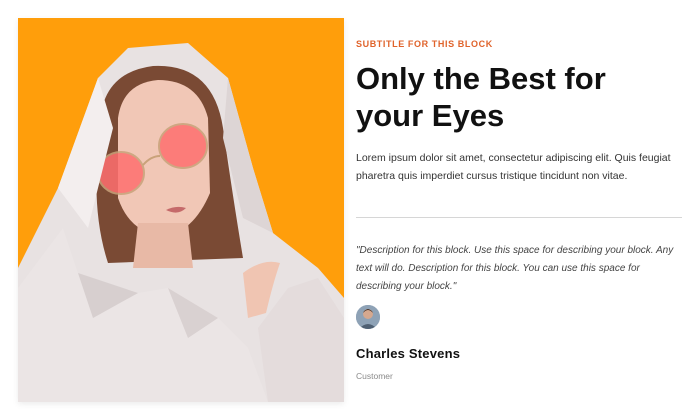 Image resolution: width=700 pixels, height=420 pixels. Describe the element at coordinates (519, 217) in the screenshot. I see `divider` at that location.